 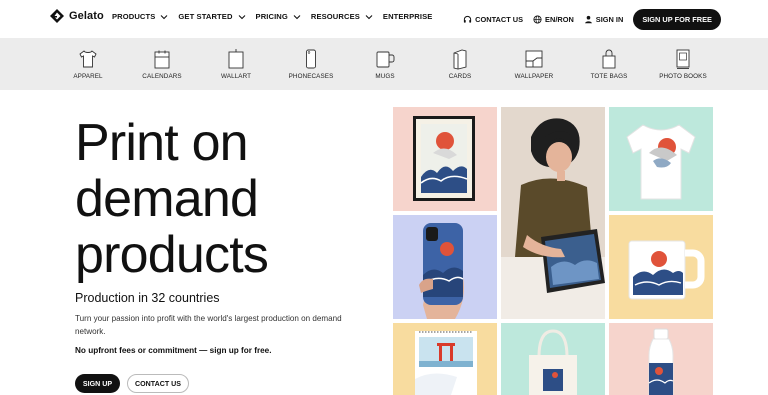 What do you see at coordinates (385, 59) in the screenshot?
I see `mug-icon` at bounding box center [385, 59].